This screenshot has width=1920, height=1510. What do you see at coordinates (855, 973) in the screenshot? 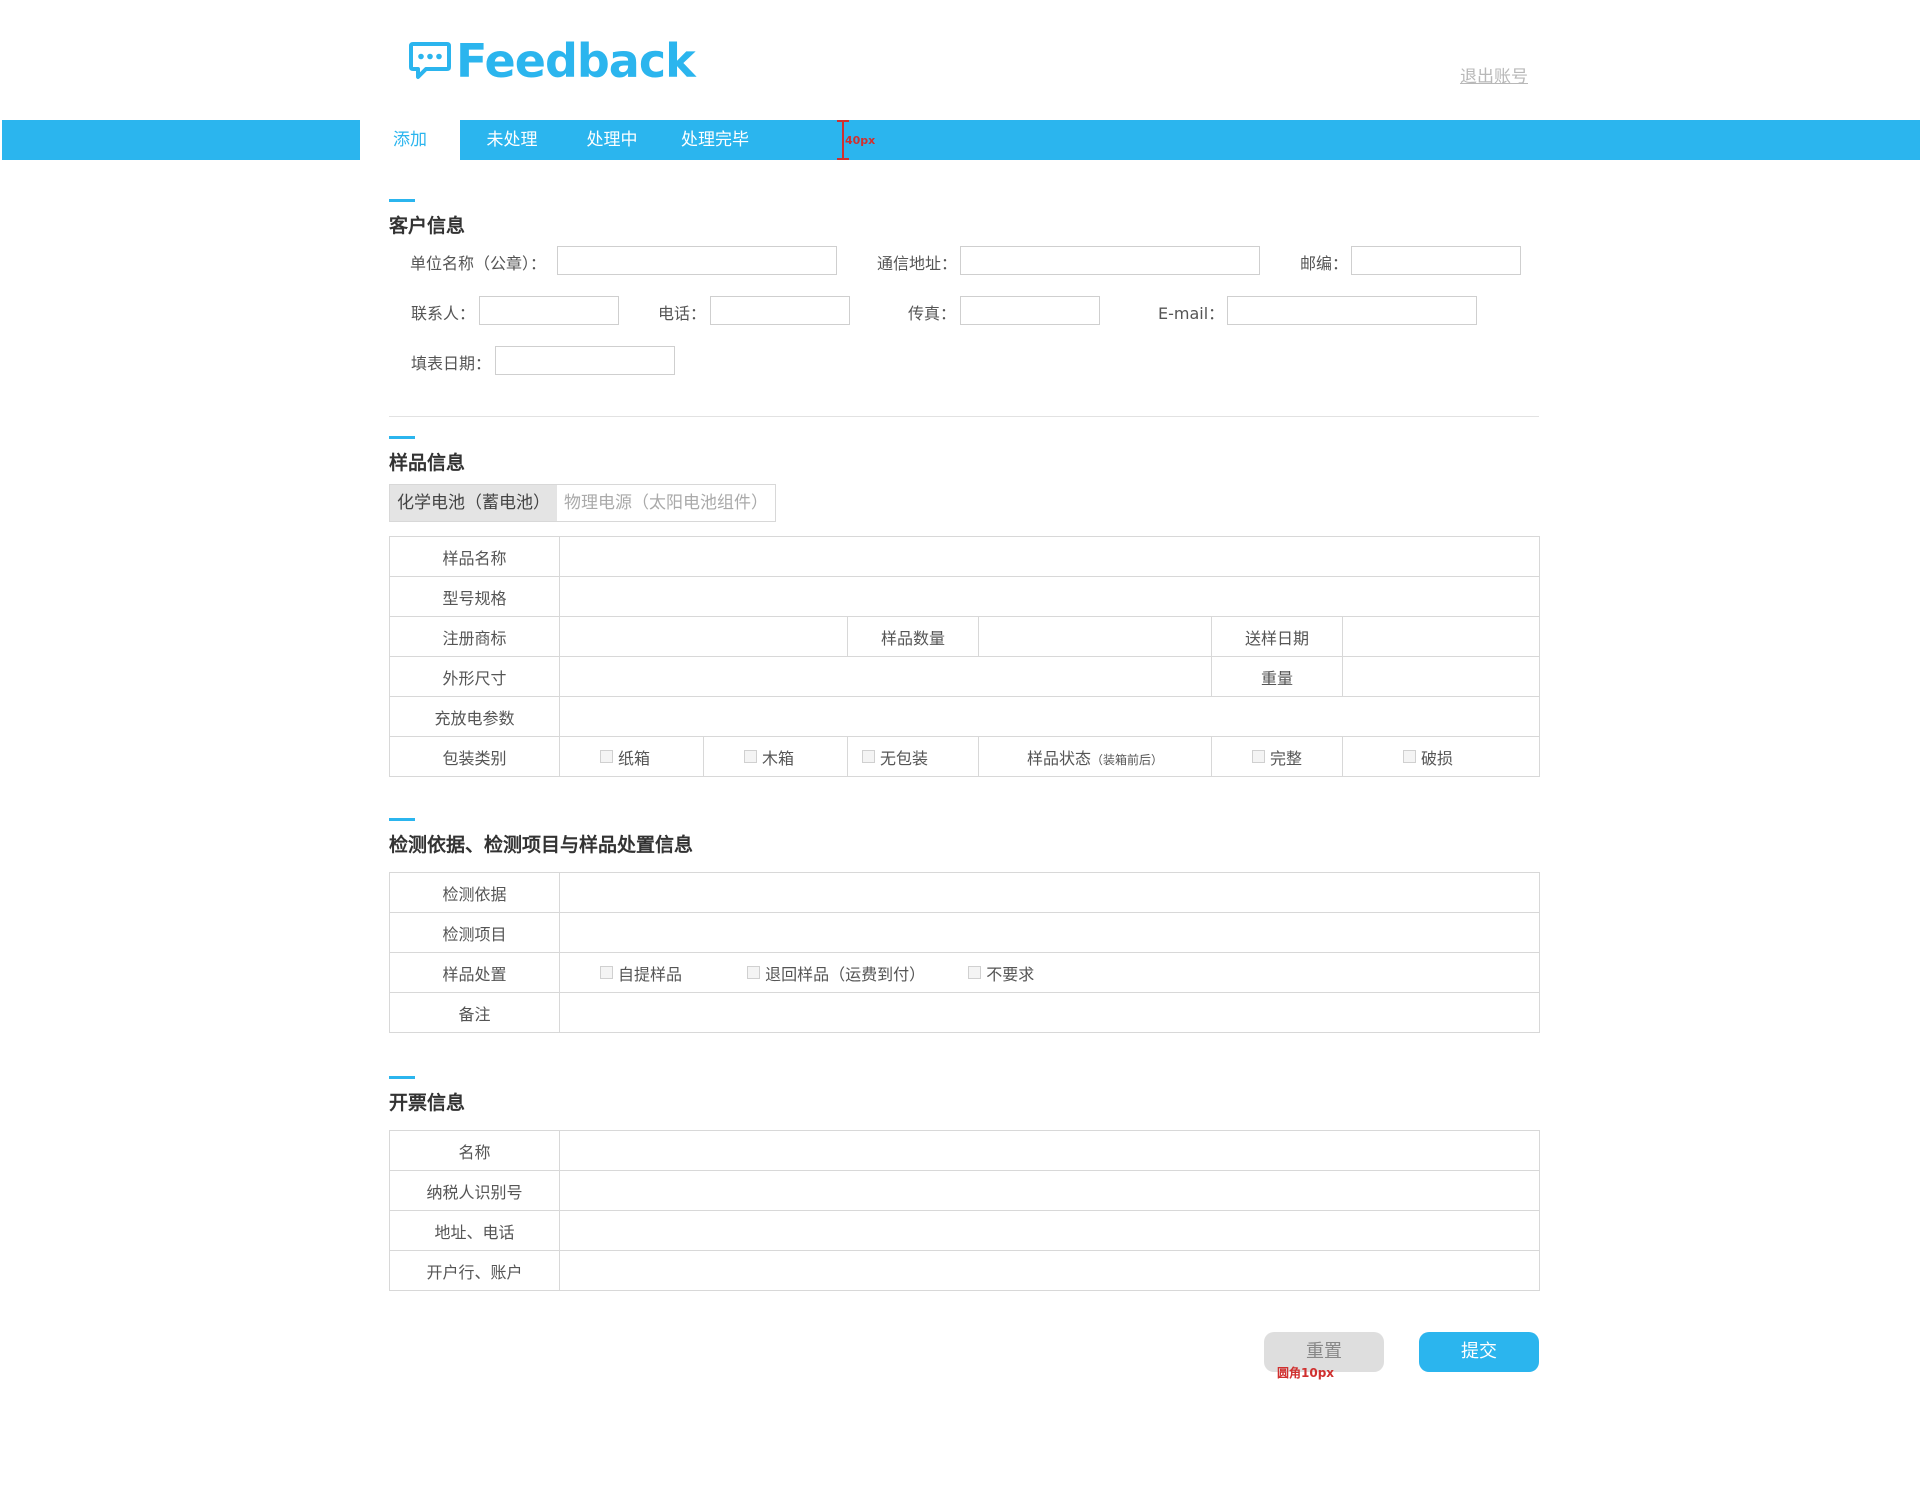
I see `disposal-option-return: 退回样品（运费到付）` at bounding box center [855, 973].